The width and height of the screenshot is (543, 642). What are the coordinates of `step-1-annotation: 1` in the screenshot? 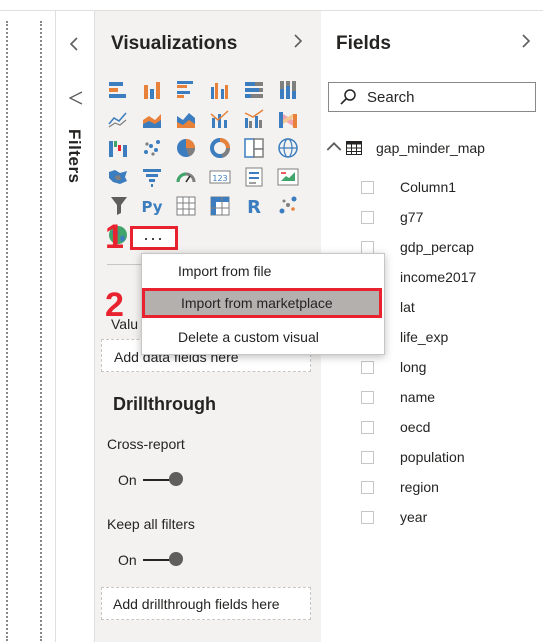 It's located at (114, 237).